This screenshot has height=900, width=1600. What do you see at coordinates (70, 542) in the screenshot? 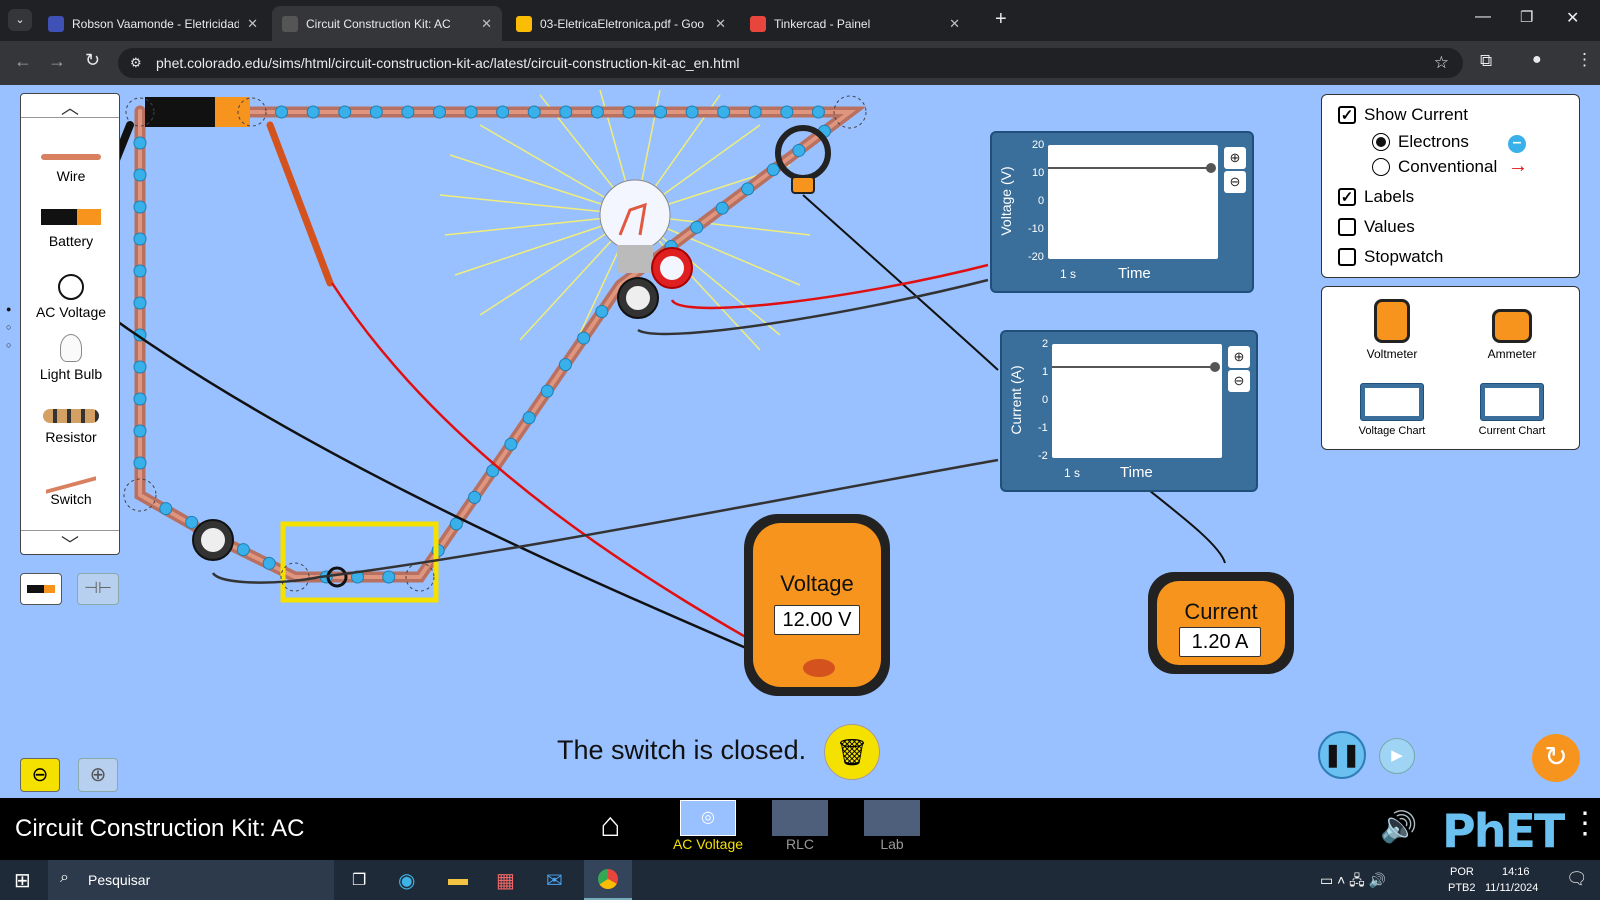
I see `toolbox-scroll-down-button: ﹀` at bounding box center [70, 542].